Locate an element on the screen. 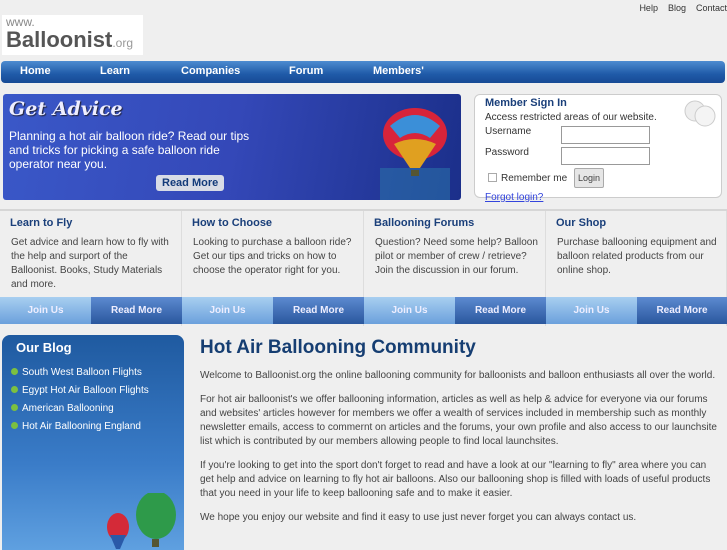  blog-item: South West Balloon Flights is located at coordinates (80, 376).